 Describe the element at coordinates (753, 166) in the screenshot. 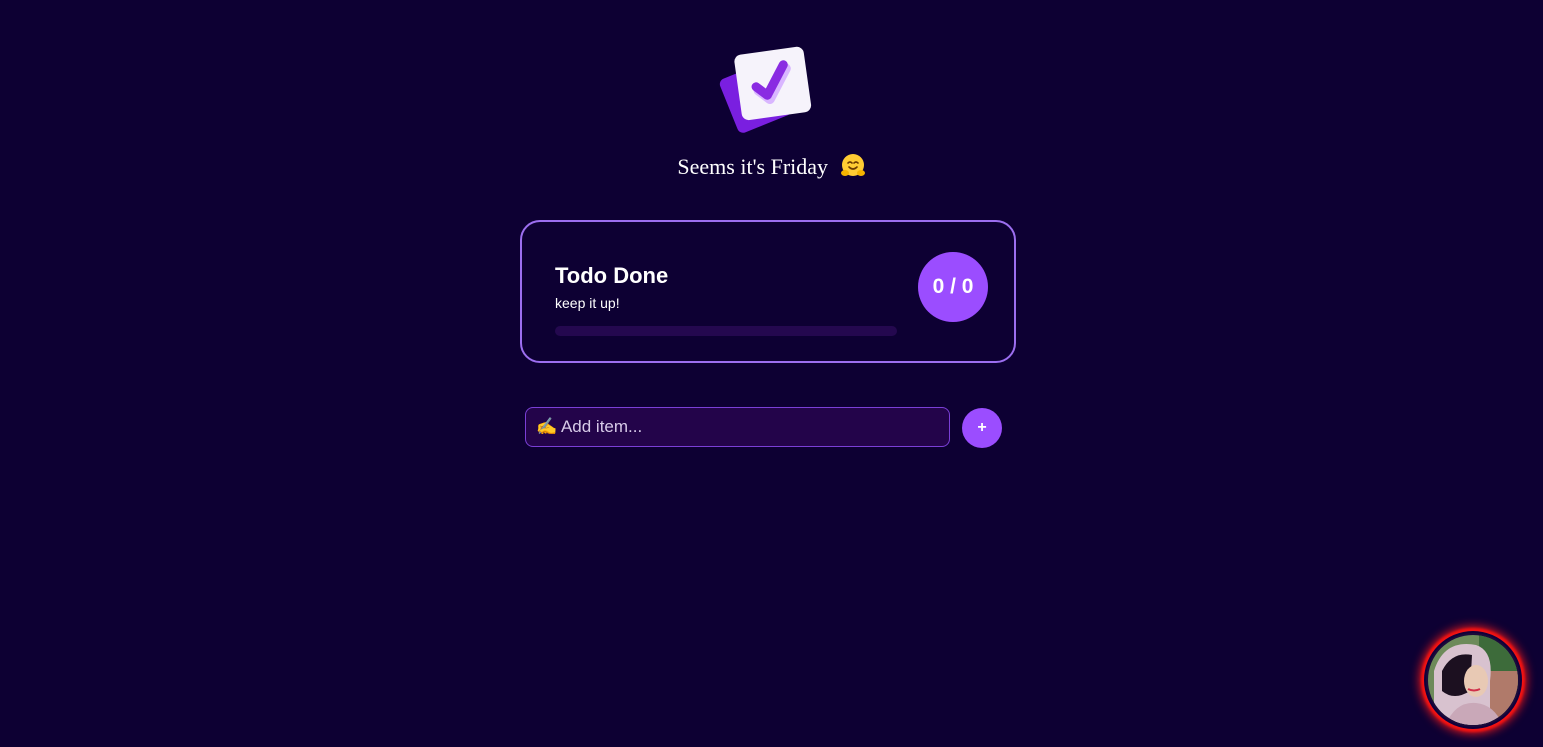

I see `greeting-text: Seems it's Friday` at that location.